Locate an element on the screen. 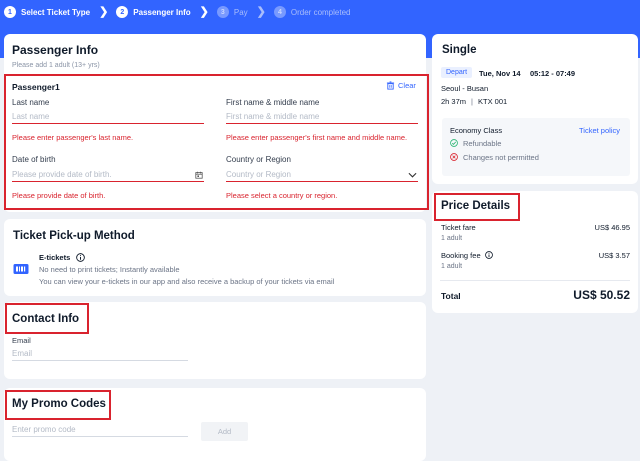  step-label: Select Ticket Type is located at coordinates (56, 12).